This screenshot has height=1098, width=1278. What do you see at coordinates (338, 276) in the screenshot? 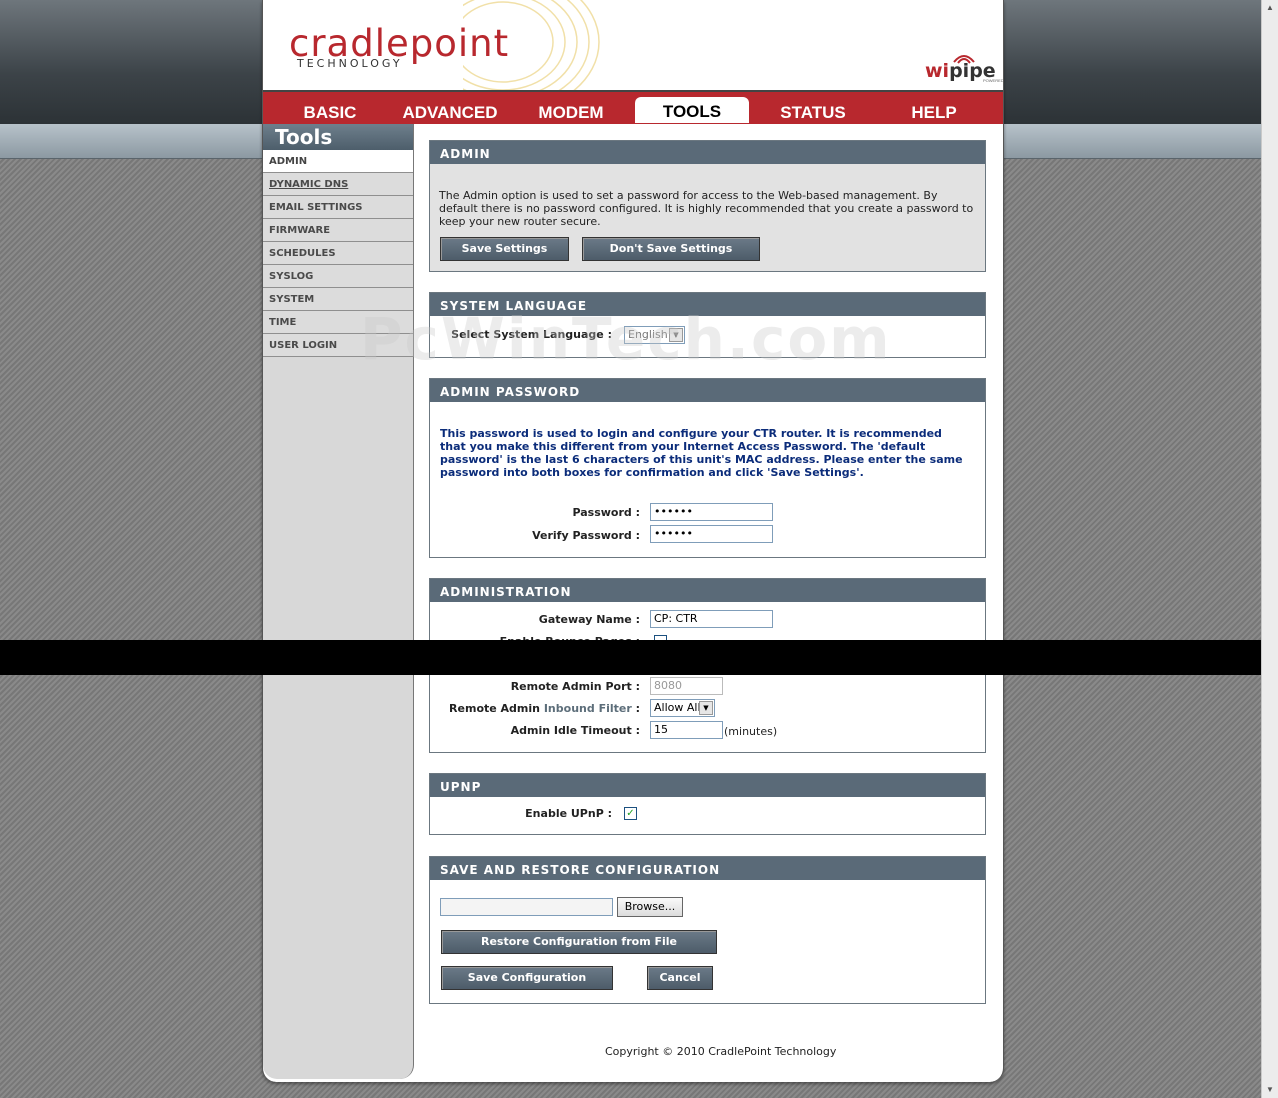
I see `sidebar-item-syslog: SYSLOG` at bounding box center [338, 276].